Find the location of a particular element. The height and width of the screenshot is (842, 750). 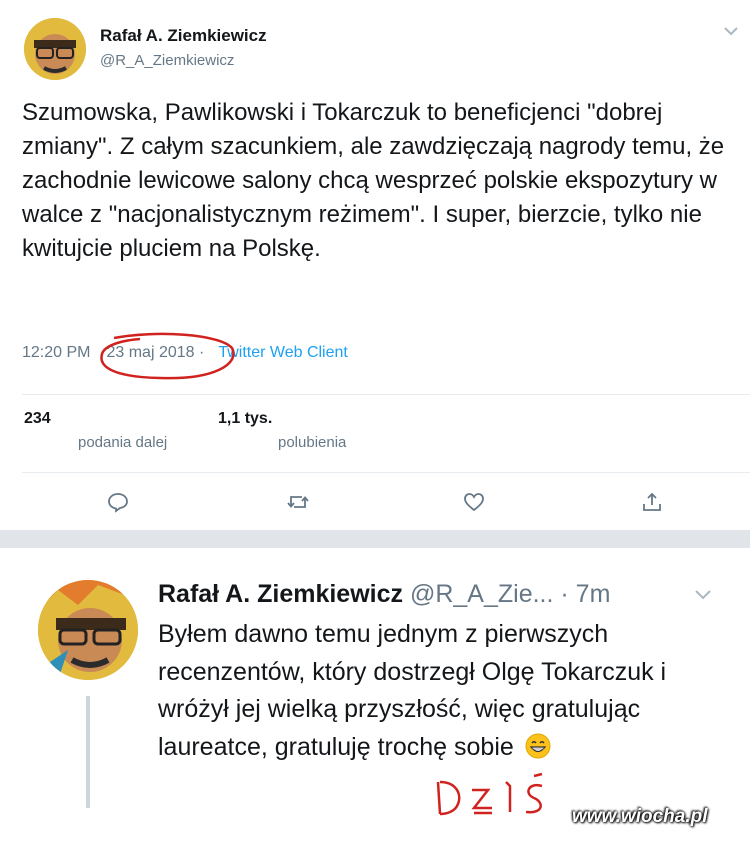

watermark: www.wiocha.pl is located at coordinates (640, 816).